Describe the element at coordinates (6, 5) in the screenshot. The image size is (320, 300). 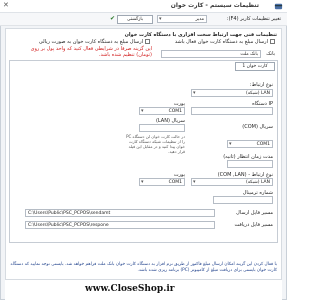
I see `close-icon: ✕` at that location.